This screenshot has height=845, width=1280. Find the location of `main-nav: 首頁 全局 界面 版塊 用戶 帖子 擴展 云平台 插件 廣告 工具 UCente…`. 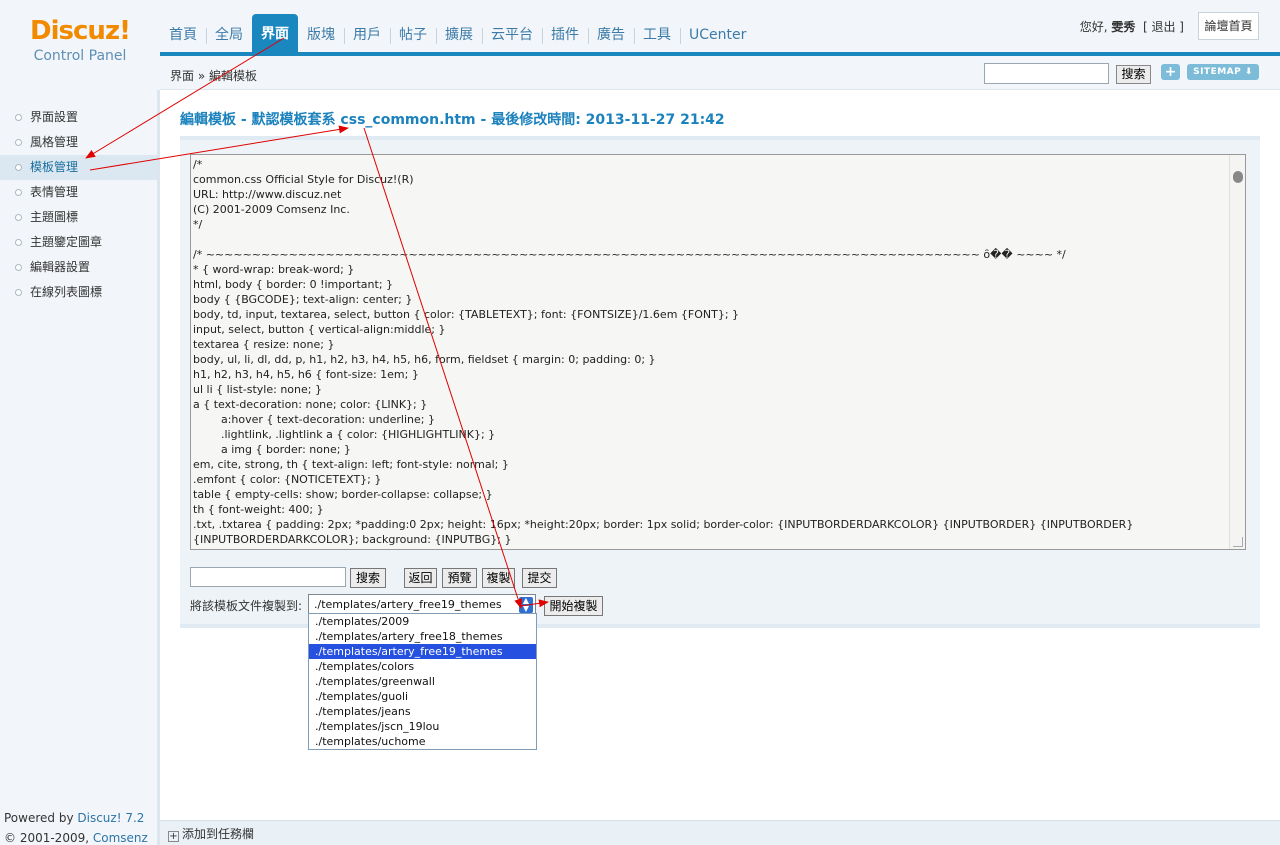

main-nav: 首頁 全局 界面 版塊 用戶 帖子 擴展 云平台 插件 廣告 工具 UCente… is located at coordinates (457, 34).